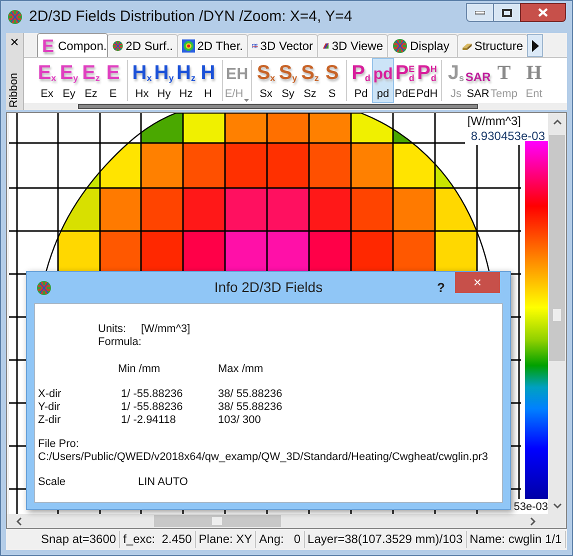  I want to click on tab-glyph: E, so click(48, 45).